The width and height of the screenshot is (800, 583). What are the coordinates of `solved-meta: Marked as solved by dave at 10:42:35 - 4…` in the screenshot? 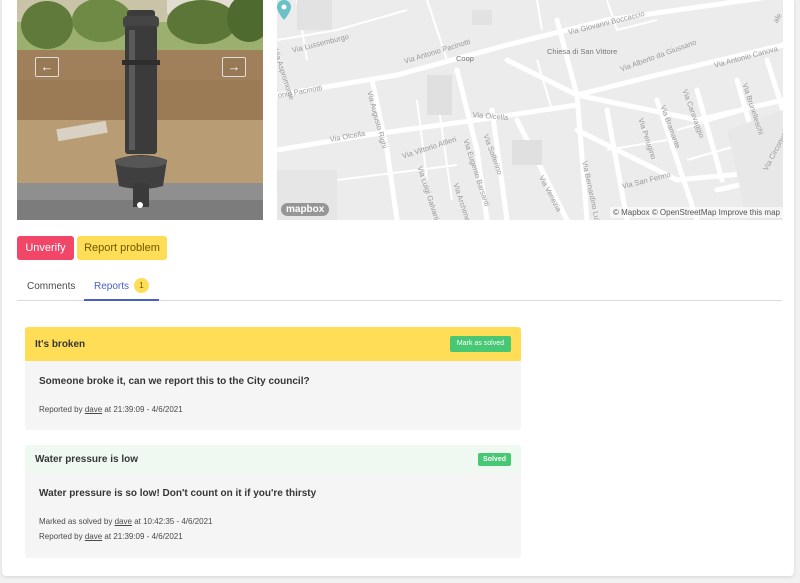 It's located at (273, 521).